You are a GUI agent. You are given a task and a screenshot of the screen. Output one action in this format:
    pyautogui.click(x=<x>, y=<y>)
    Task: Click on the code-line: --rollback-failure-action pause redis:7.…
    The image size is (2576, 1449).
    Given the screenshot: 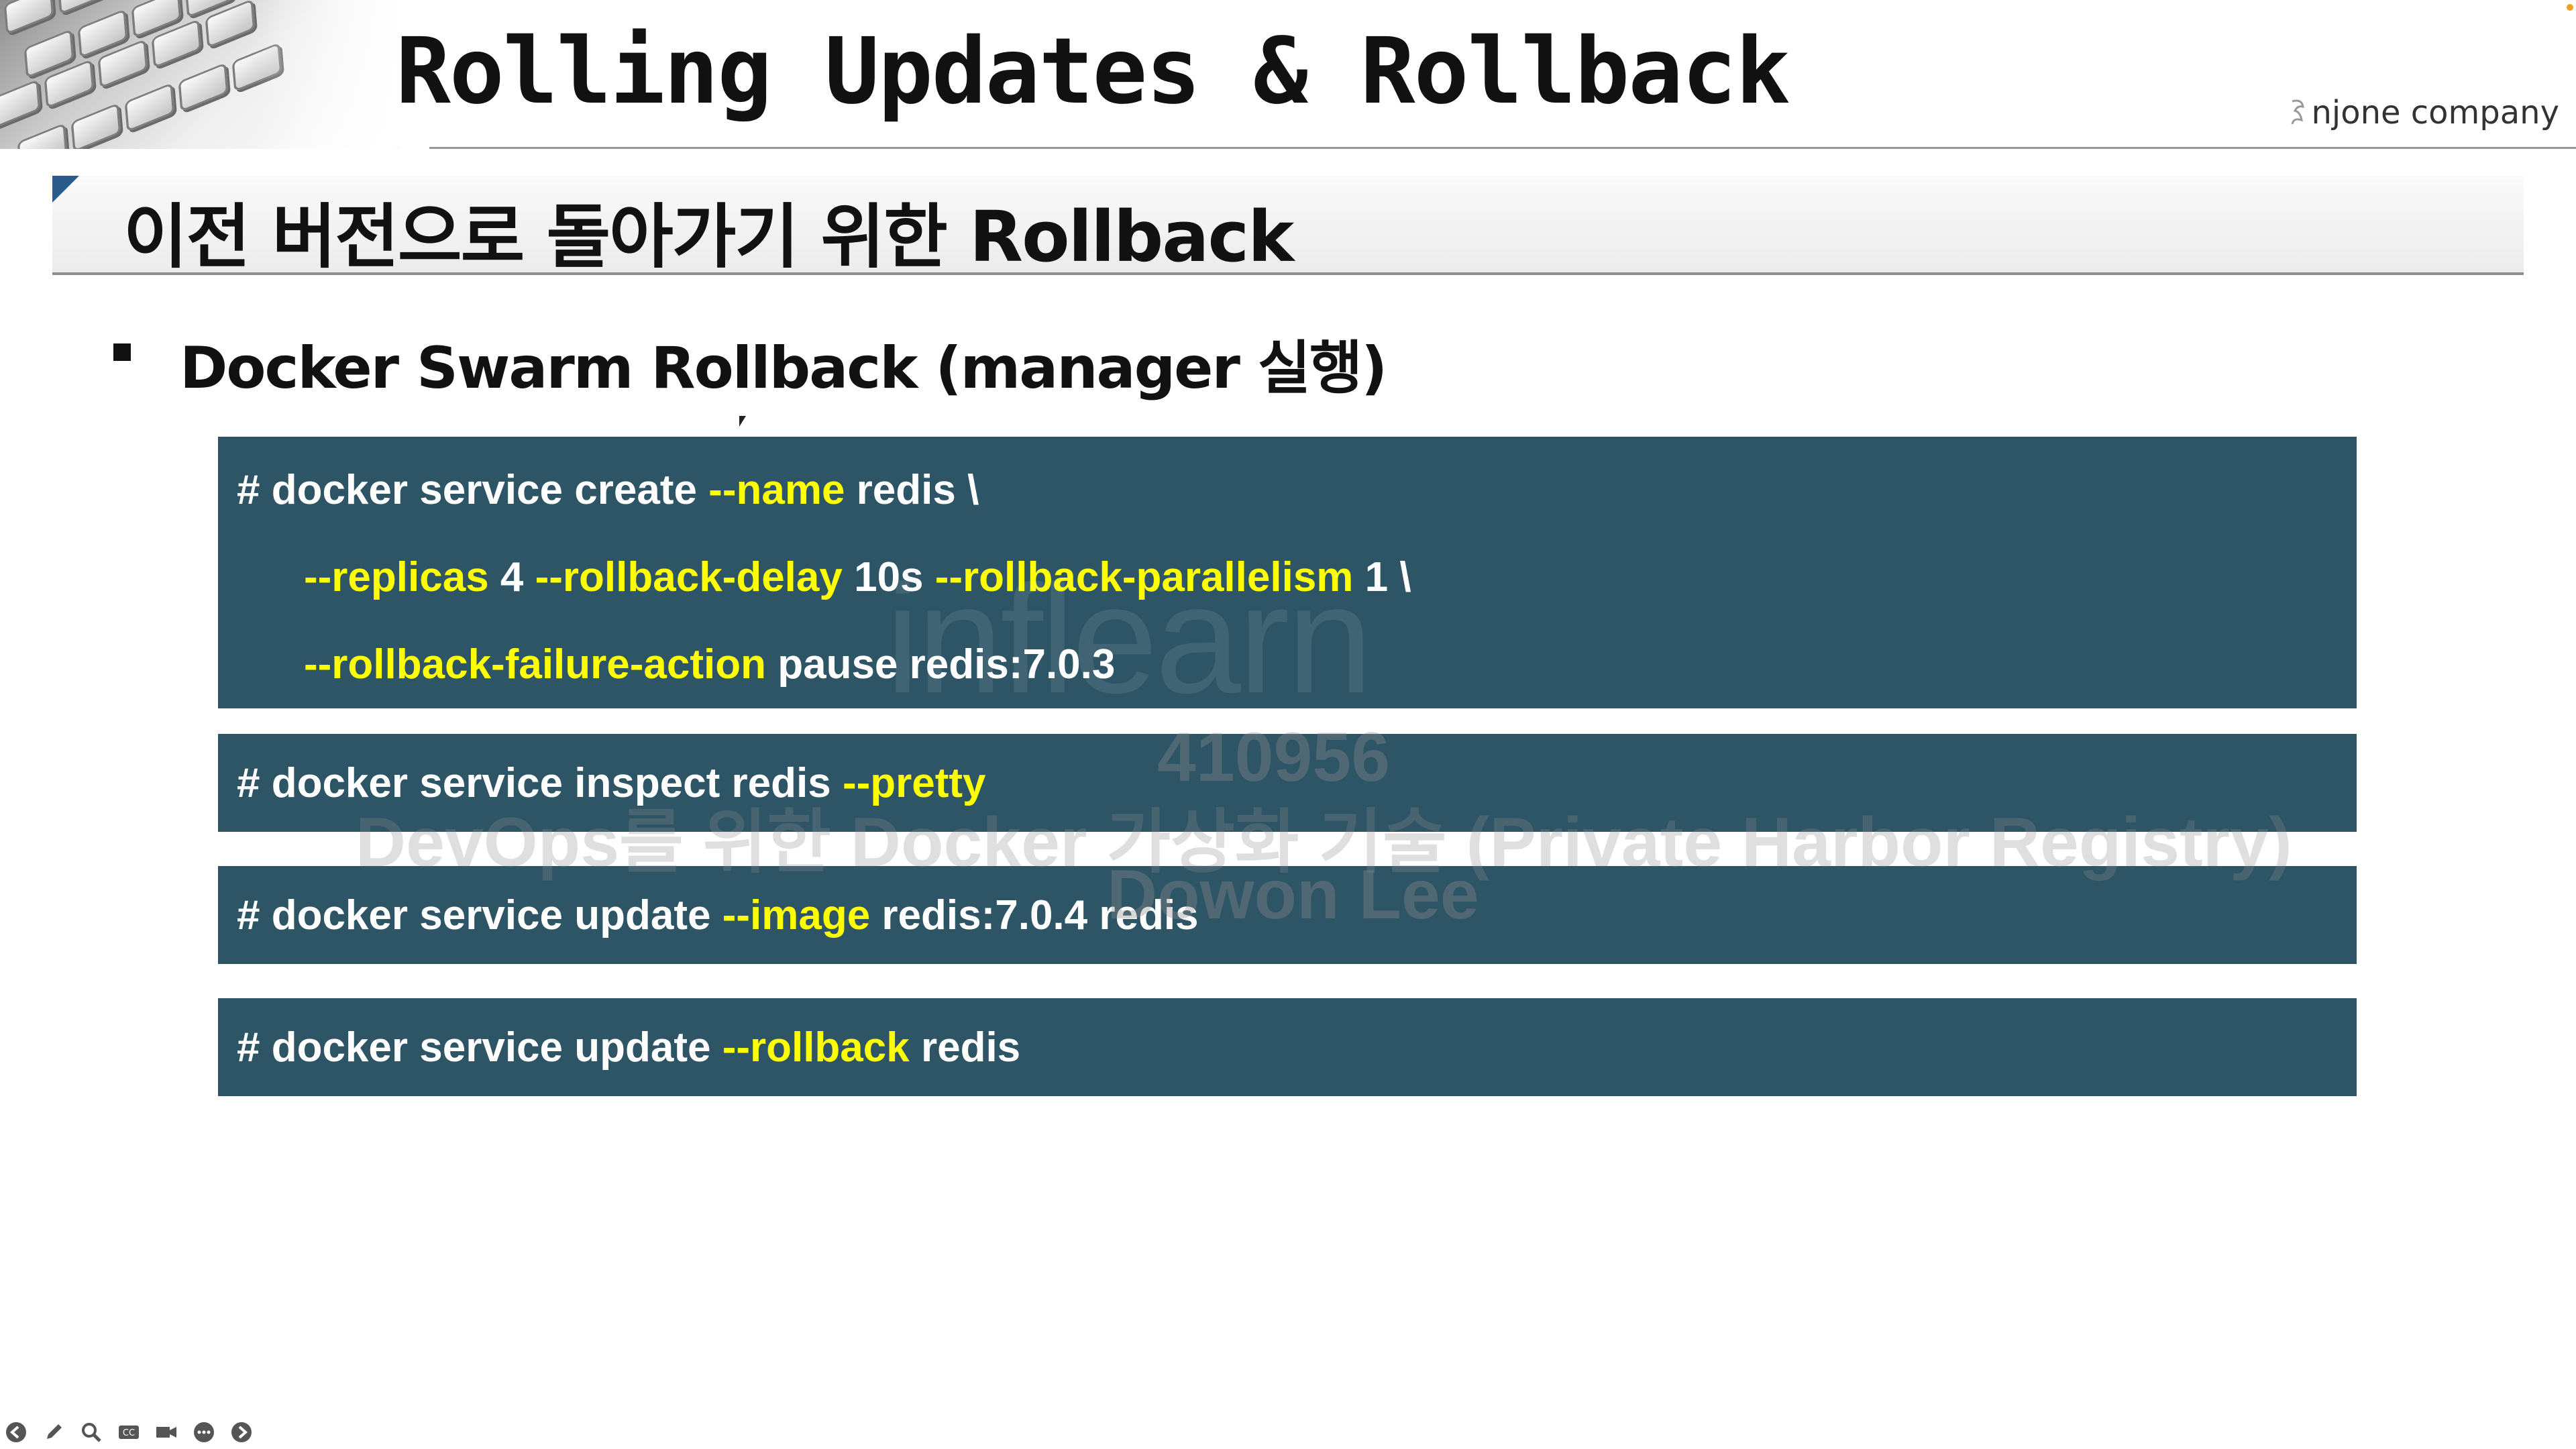 What is the action you would take?
    pyautogui.click(x=709, y=664)
    